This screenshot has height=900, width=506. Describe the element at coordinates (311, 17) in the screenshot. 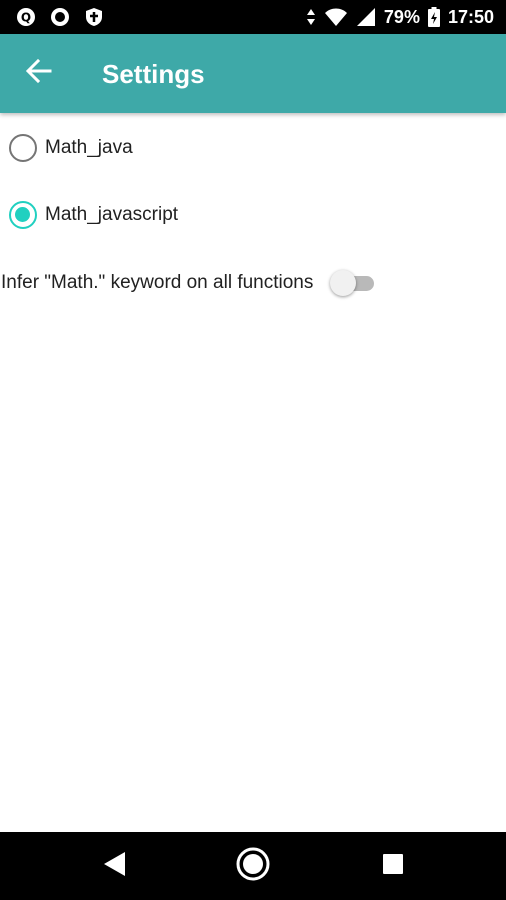

I see `data-arrows-icon` at that location.